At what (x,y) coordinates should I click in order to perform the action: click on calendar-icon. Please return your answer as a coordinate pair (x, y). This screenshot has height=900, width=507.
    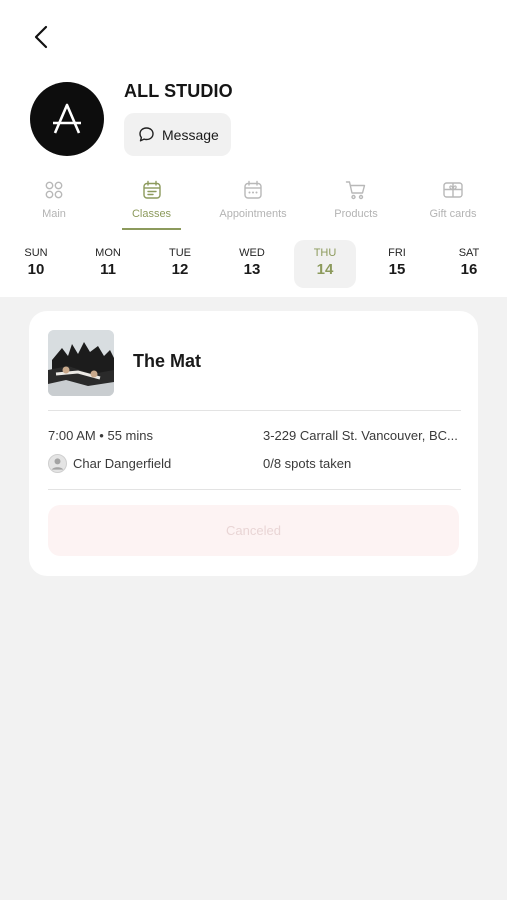
    Looking at the image, I should click on (253, 190).